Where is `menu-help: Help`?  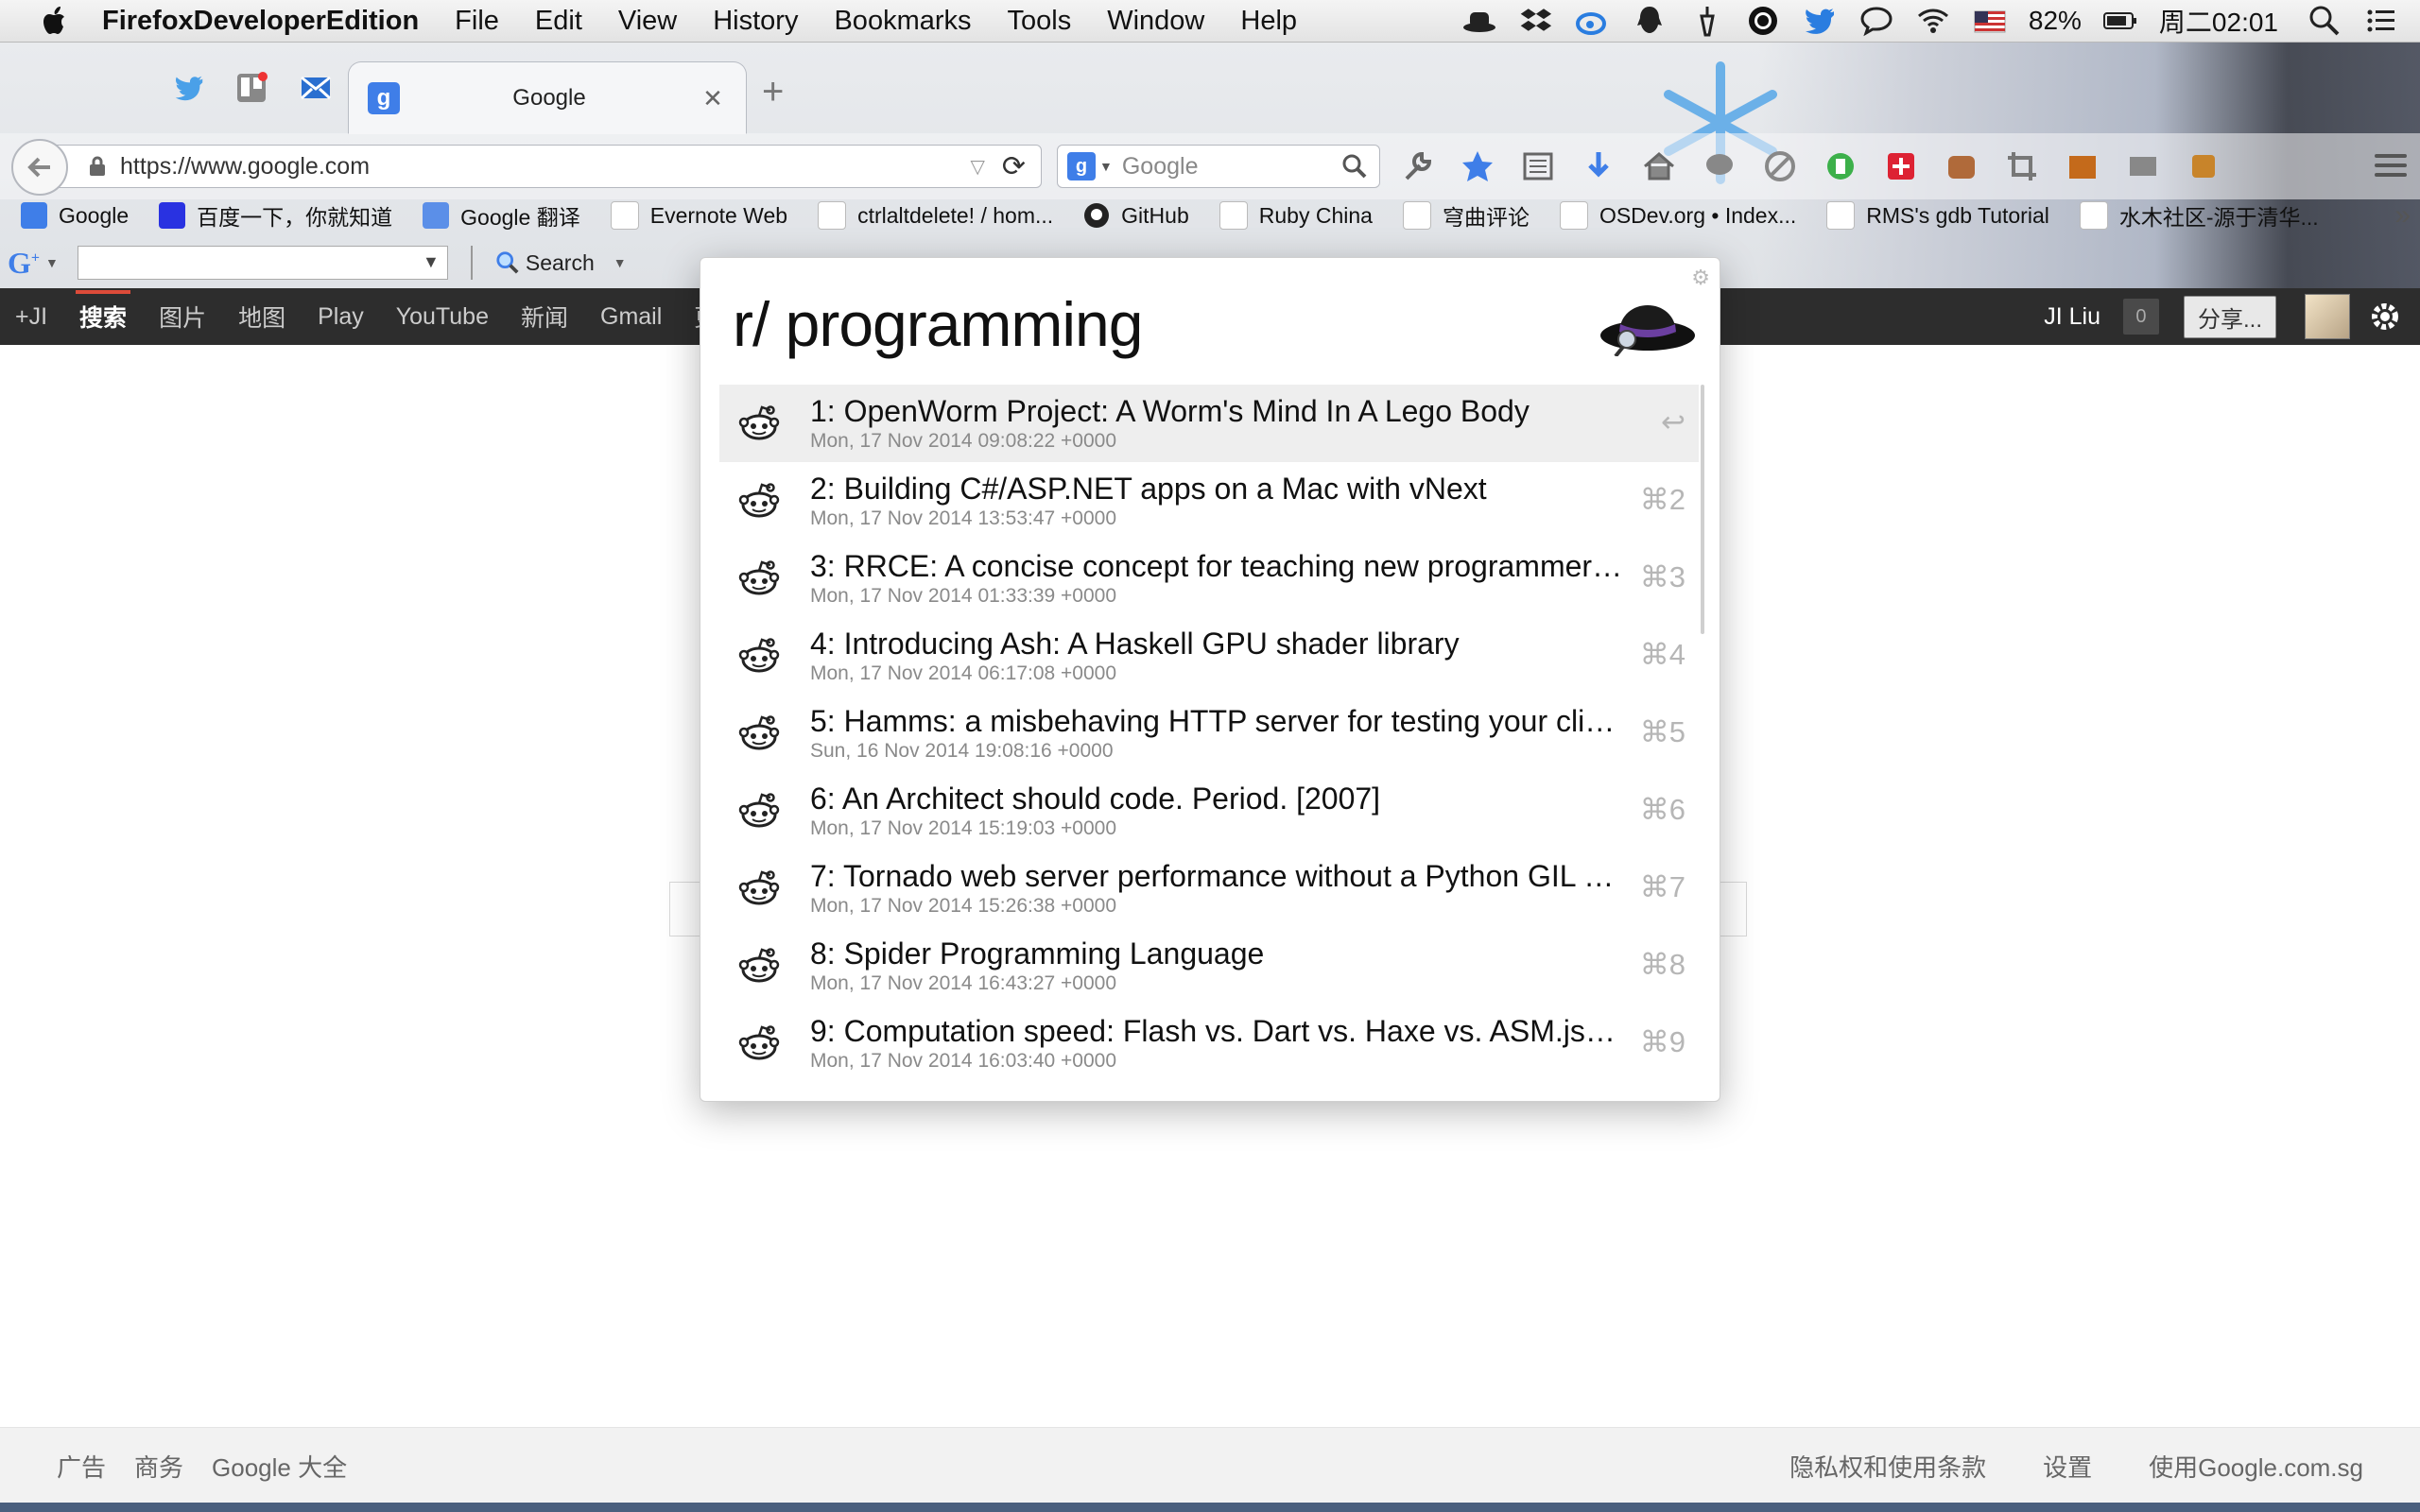
menu-help: Help is located at coordinates (1268, 21).